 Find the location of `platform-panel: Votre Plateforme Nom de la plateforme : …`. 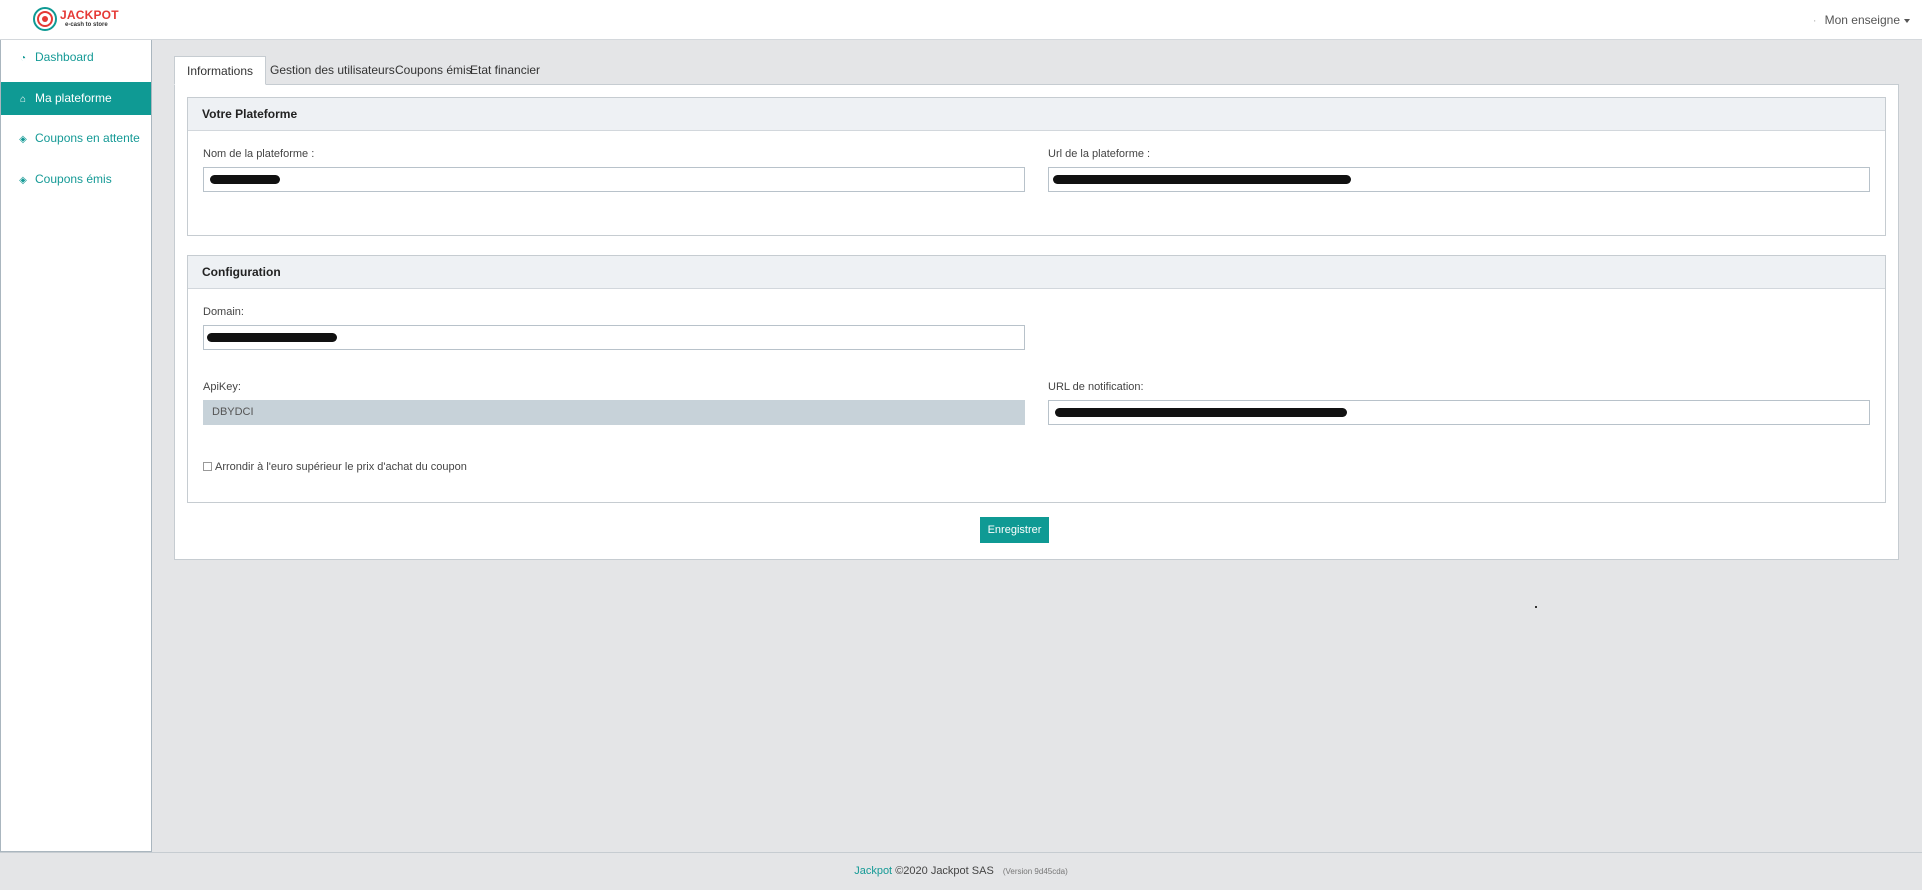

platform-panel: Votre Plateforme Nom de la plateforme : … is located at coordinates (1036, 166).